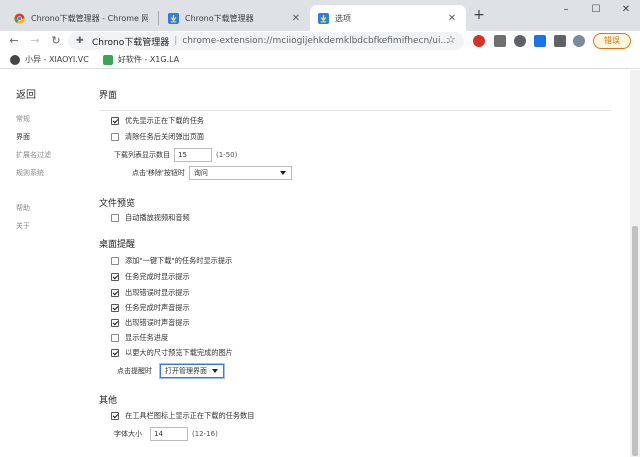  What do you see at coordinates (158, 18) in the screenshot?
I see `tab-separator` at bounding box center [158, 18].